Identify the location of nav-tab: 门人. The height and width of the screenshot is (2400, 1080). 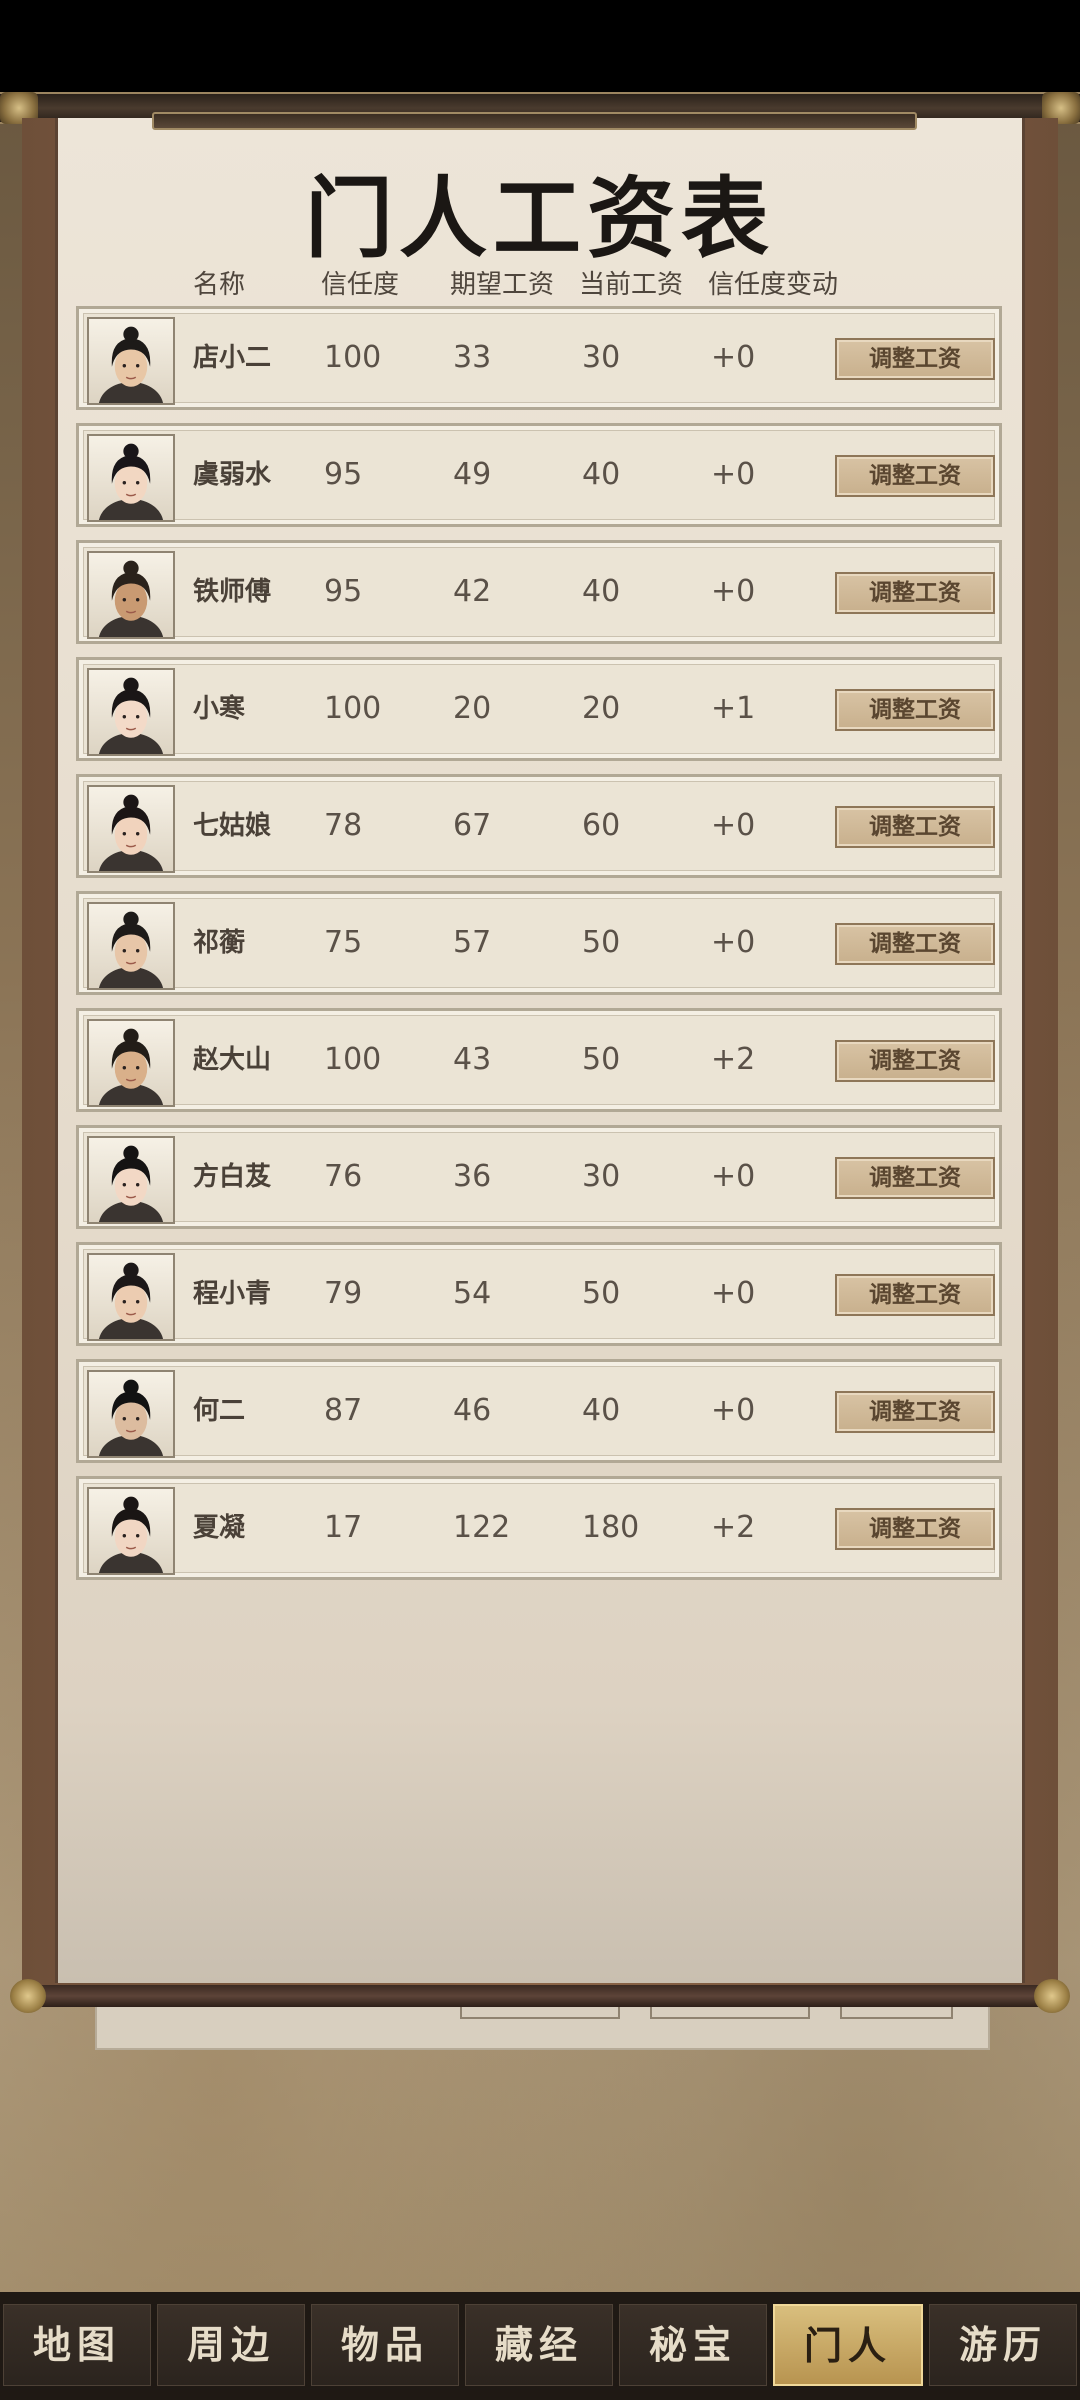
(848, 2345).